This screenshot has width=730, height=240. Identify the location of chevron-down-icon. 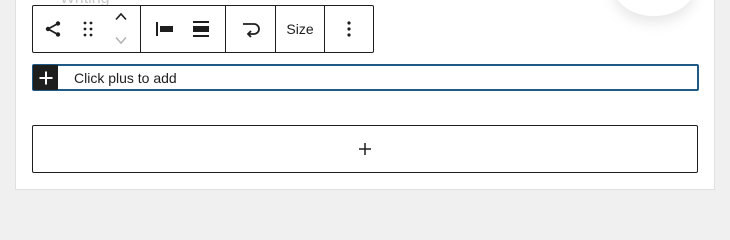
(121, 40).